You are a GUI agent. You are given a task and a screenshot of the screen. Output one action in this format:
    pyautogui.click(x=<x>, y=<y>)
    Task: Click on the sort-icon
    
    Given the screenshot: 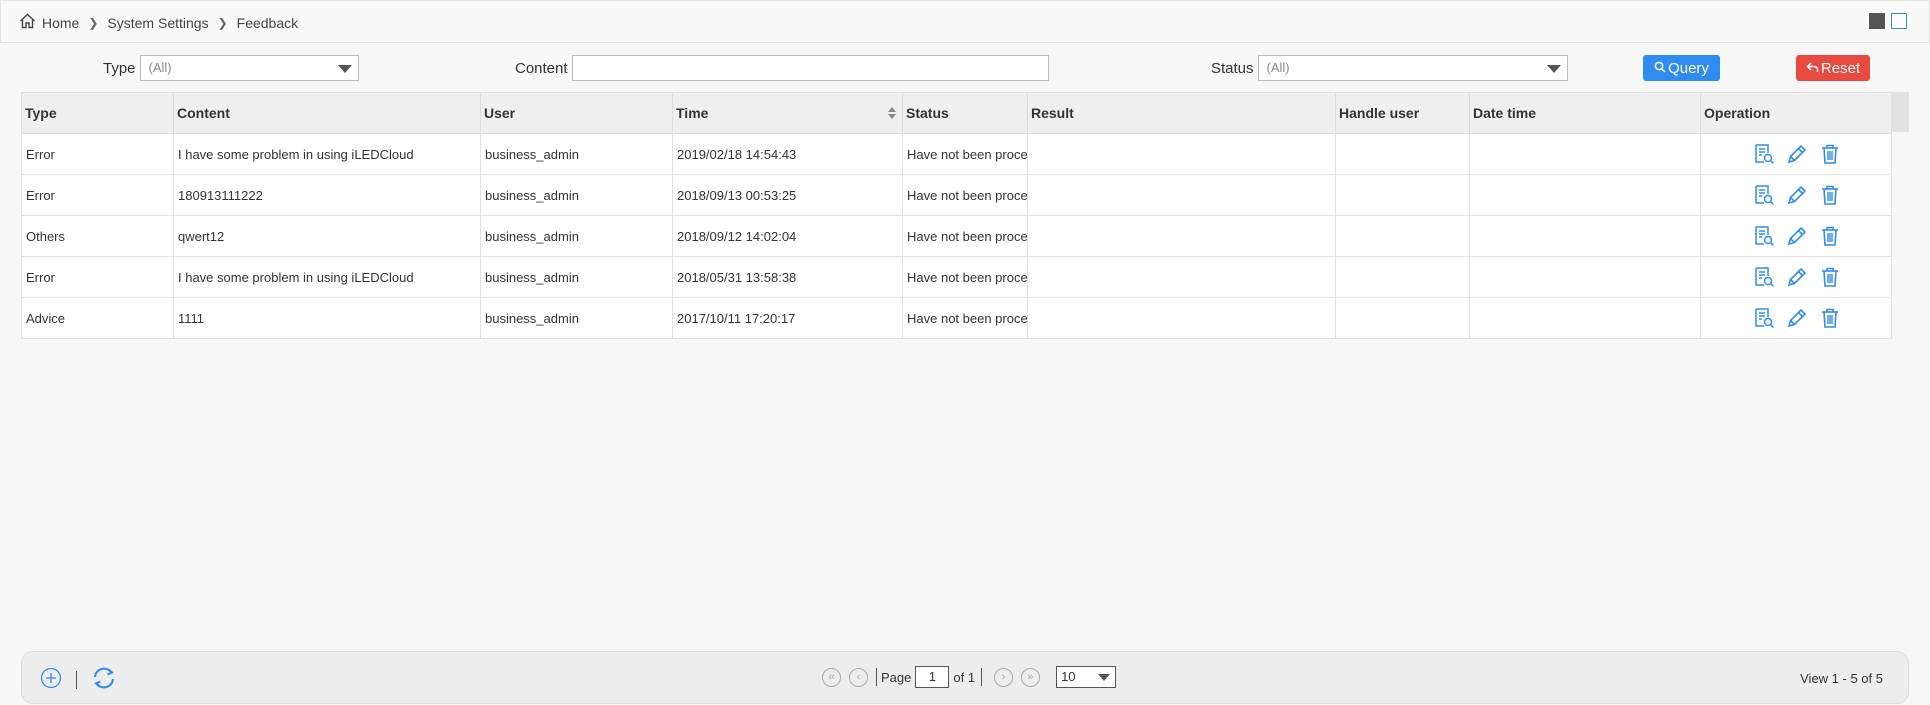 What is the action you would take?
    pyautogui.click(x=892, y=113)
    